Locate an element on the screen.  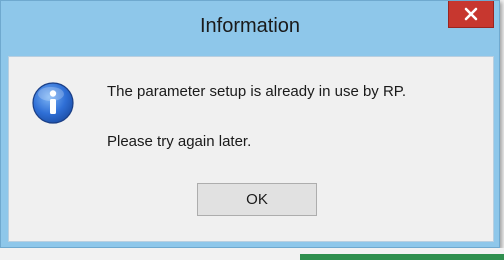
info-icon is located at coordinates (53, 103).